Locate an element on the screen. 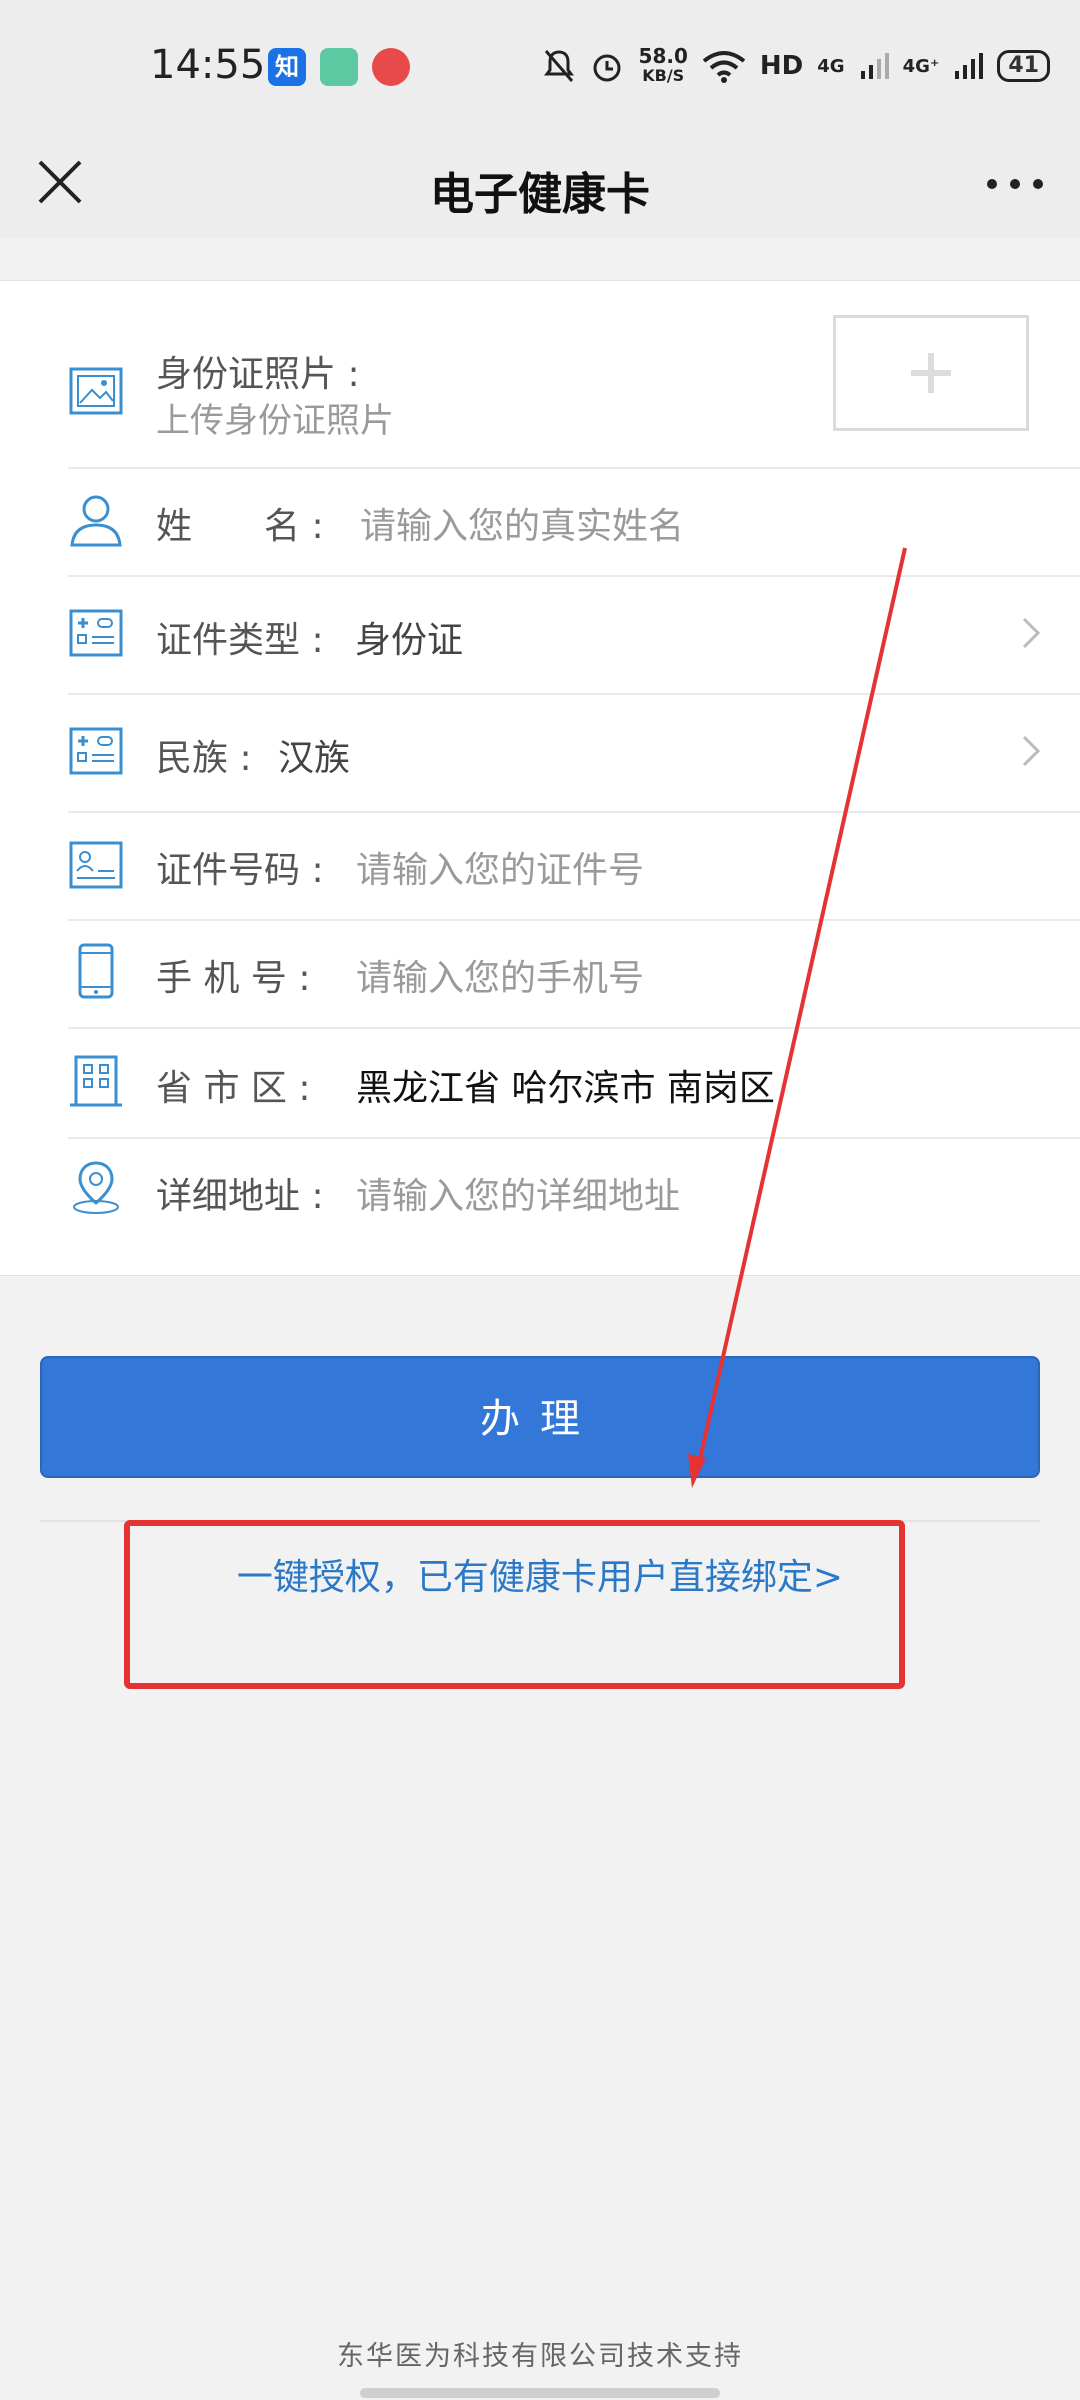 Image resolution: width=1080 pixels, height=2400 pixels. name-input: 请输入您的真实姓名 is located at coordinates (522, 523).